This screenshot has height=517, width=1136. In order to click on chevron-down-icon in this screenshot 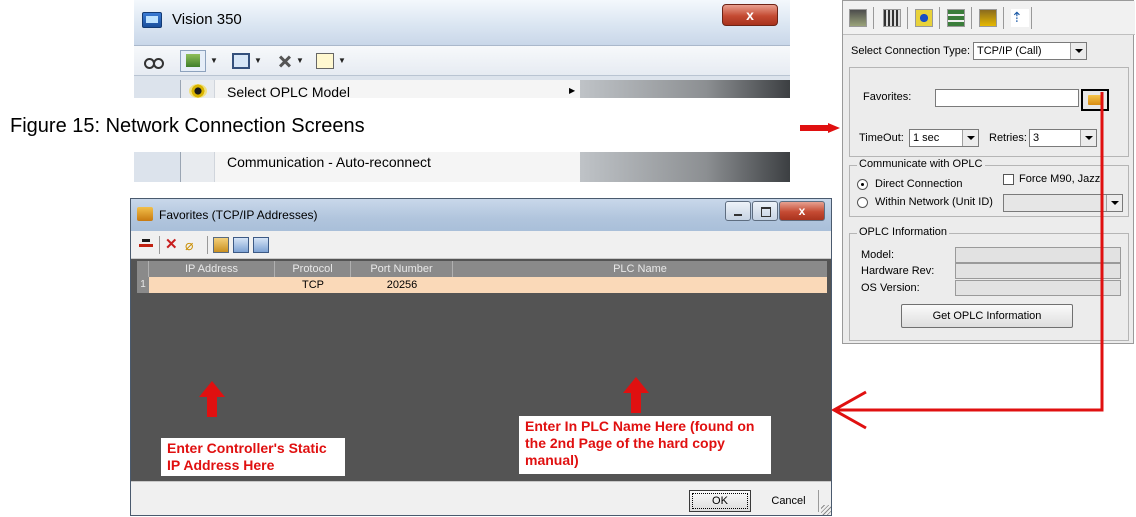, I will do `click(1078, 51)`.